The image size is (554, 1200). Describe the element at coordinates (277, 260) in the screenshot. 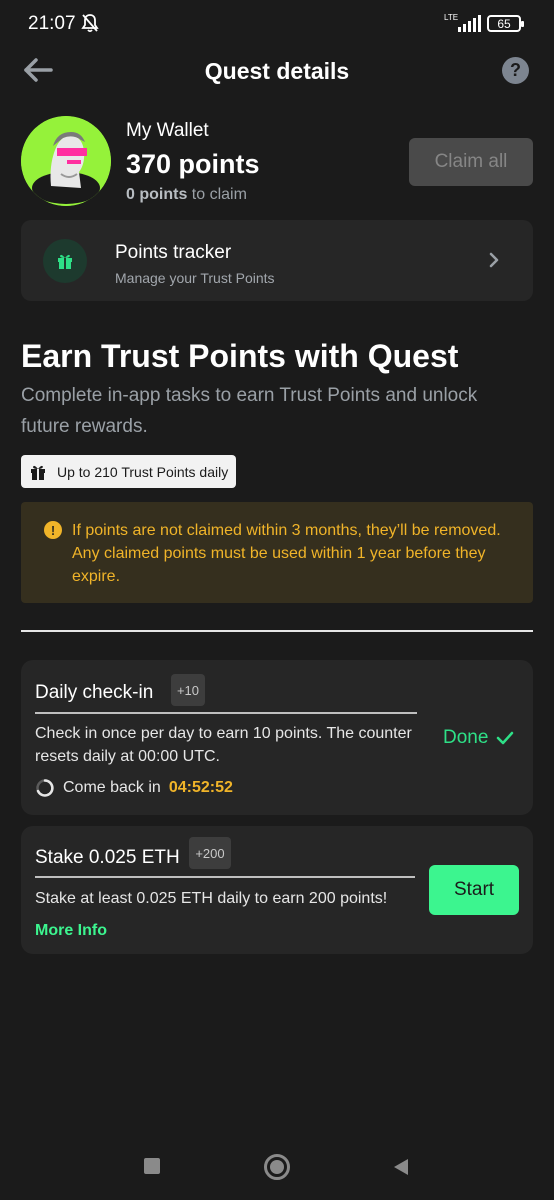

I see `points-tracker-card: Points tracker Manage your Trust Points` at that location.